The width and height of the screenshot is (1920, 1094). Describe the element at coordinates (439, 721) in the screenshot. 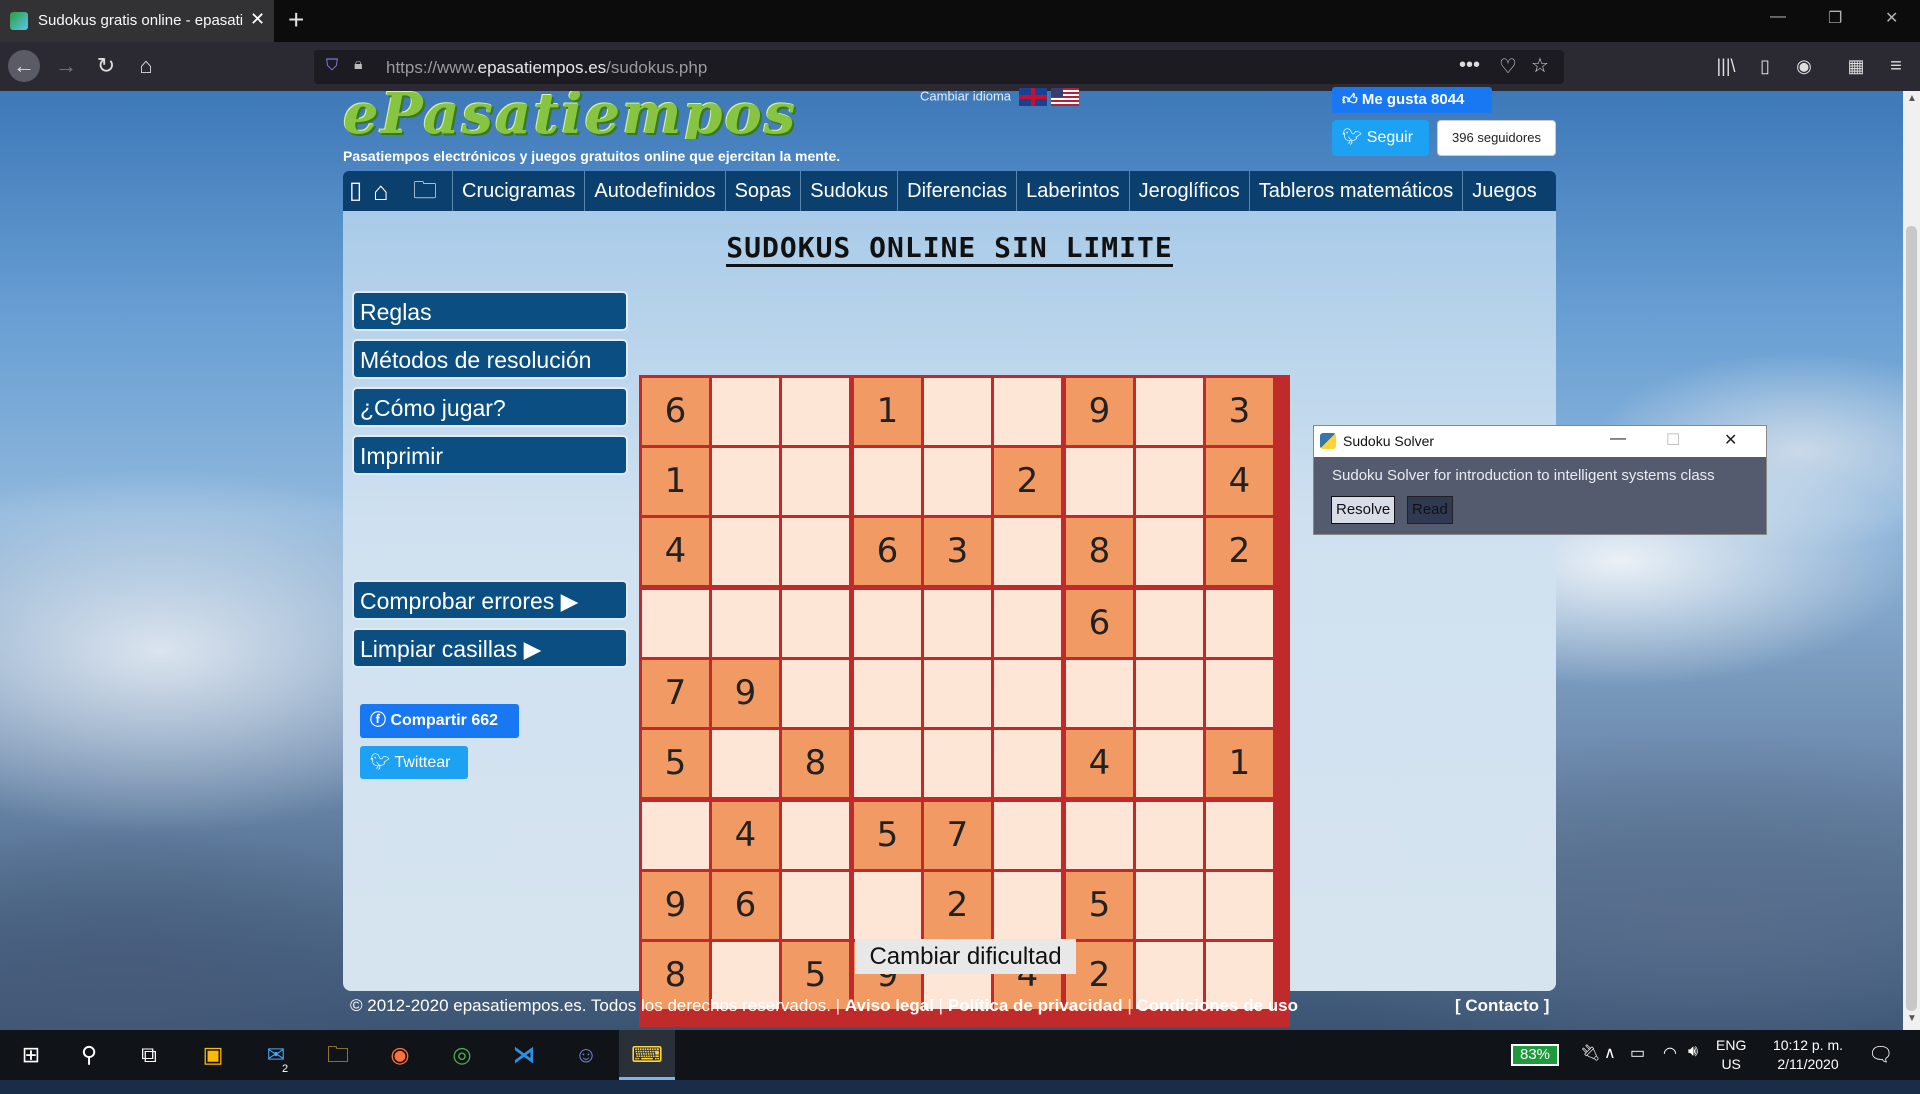

I see `facebook-share-button: ⓕ Compartir 662` at that location.